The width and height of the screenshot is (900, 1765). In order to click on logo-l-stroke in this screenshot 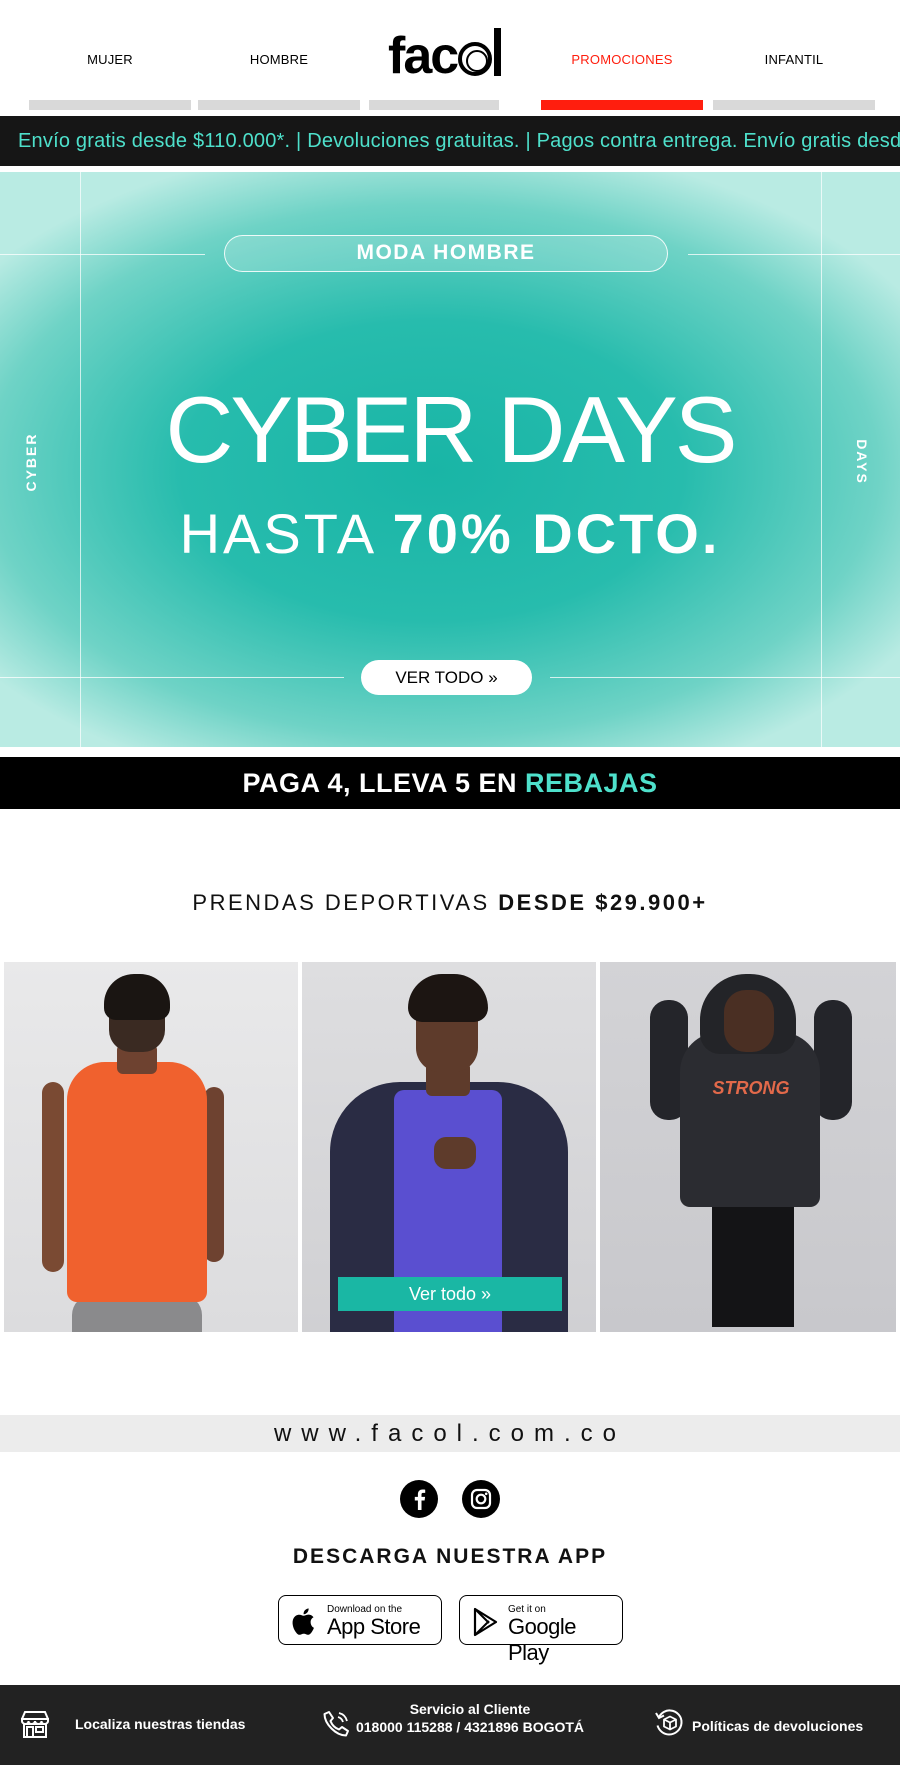, I will do `click(498, 52)`.